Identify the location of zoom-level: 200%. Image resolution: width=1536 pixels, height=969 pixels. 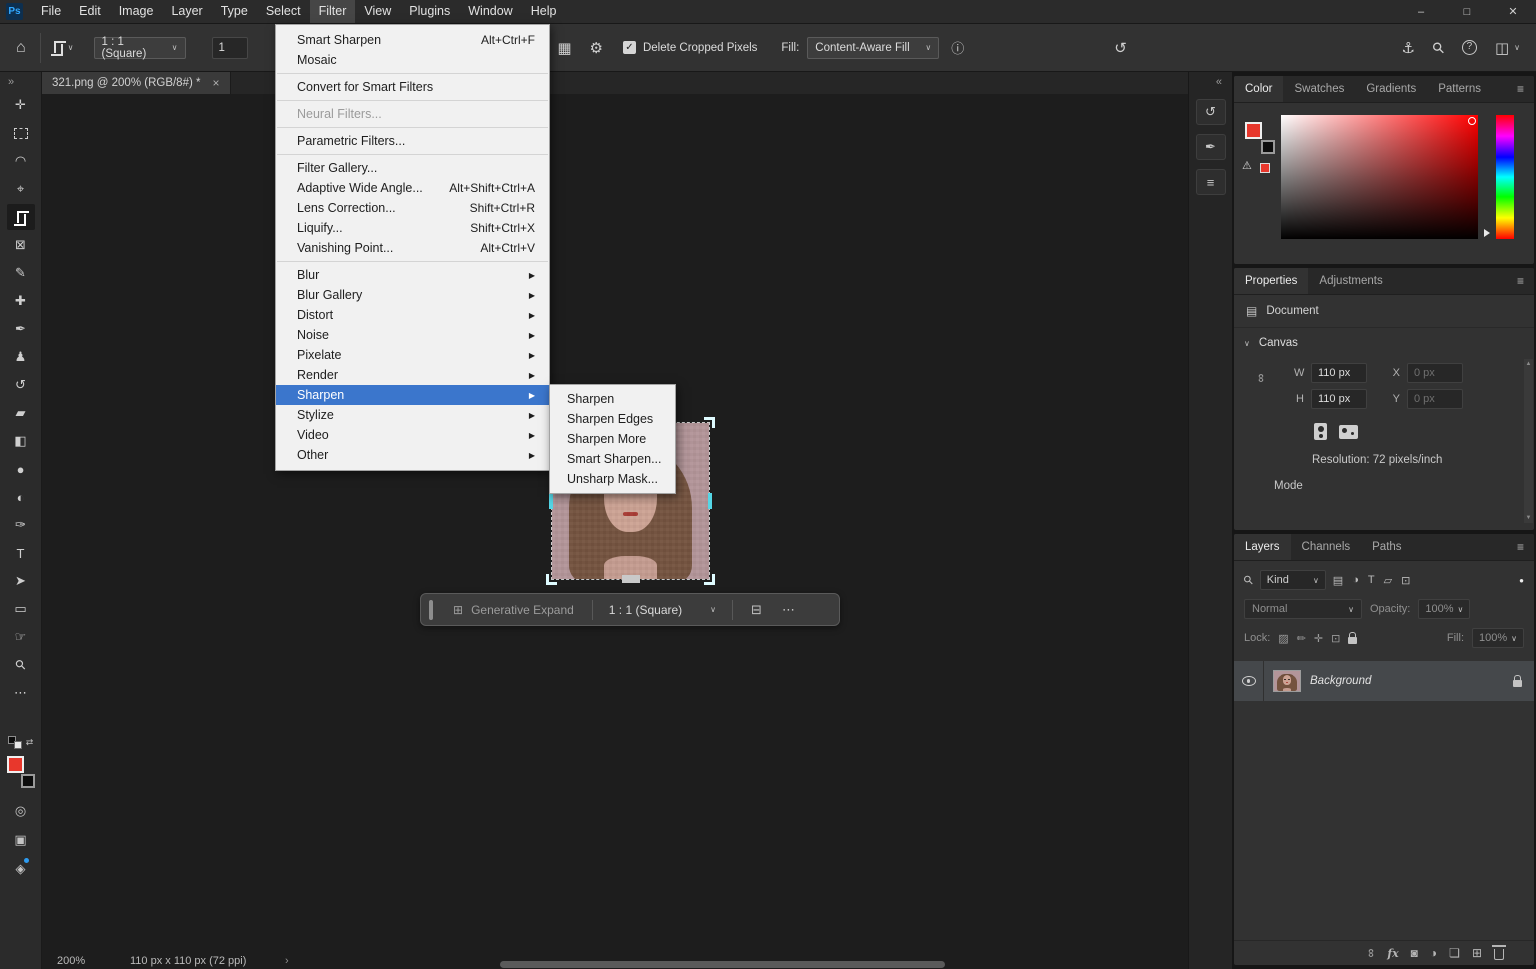
(71, 961).